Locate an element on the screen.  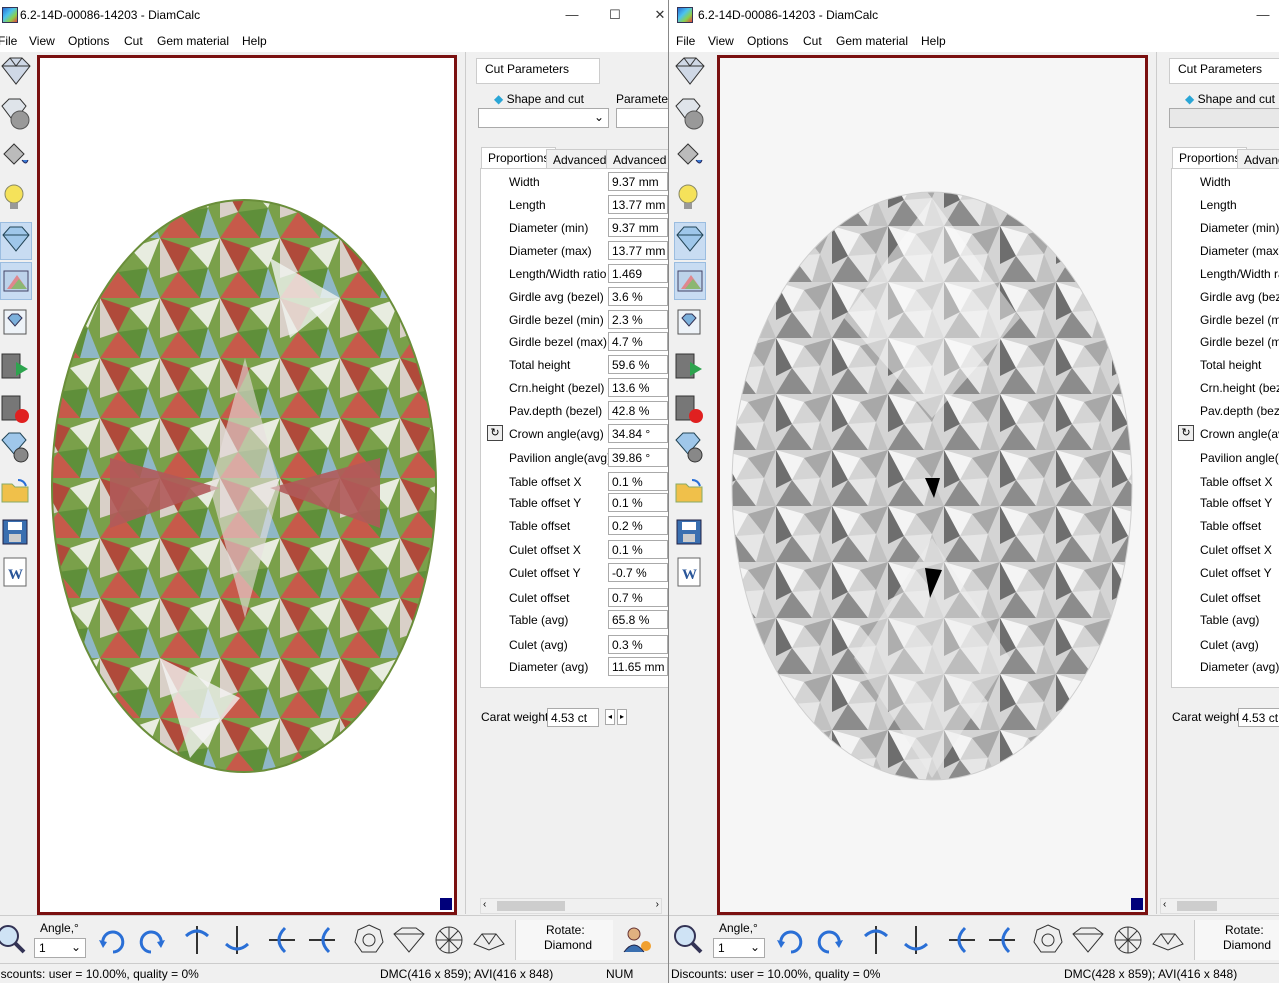
panel-horizontal-scrollbar: ‹ › is located at coordinates (571, 906).